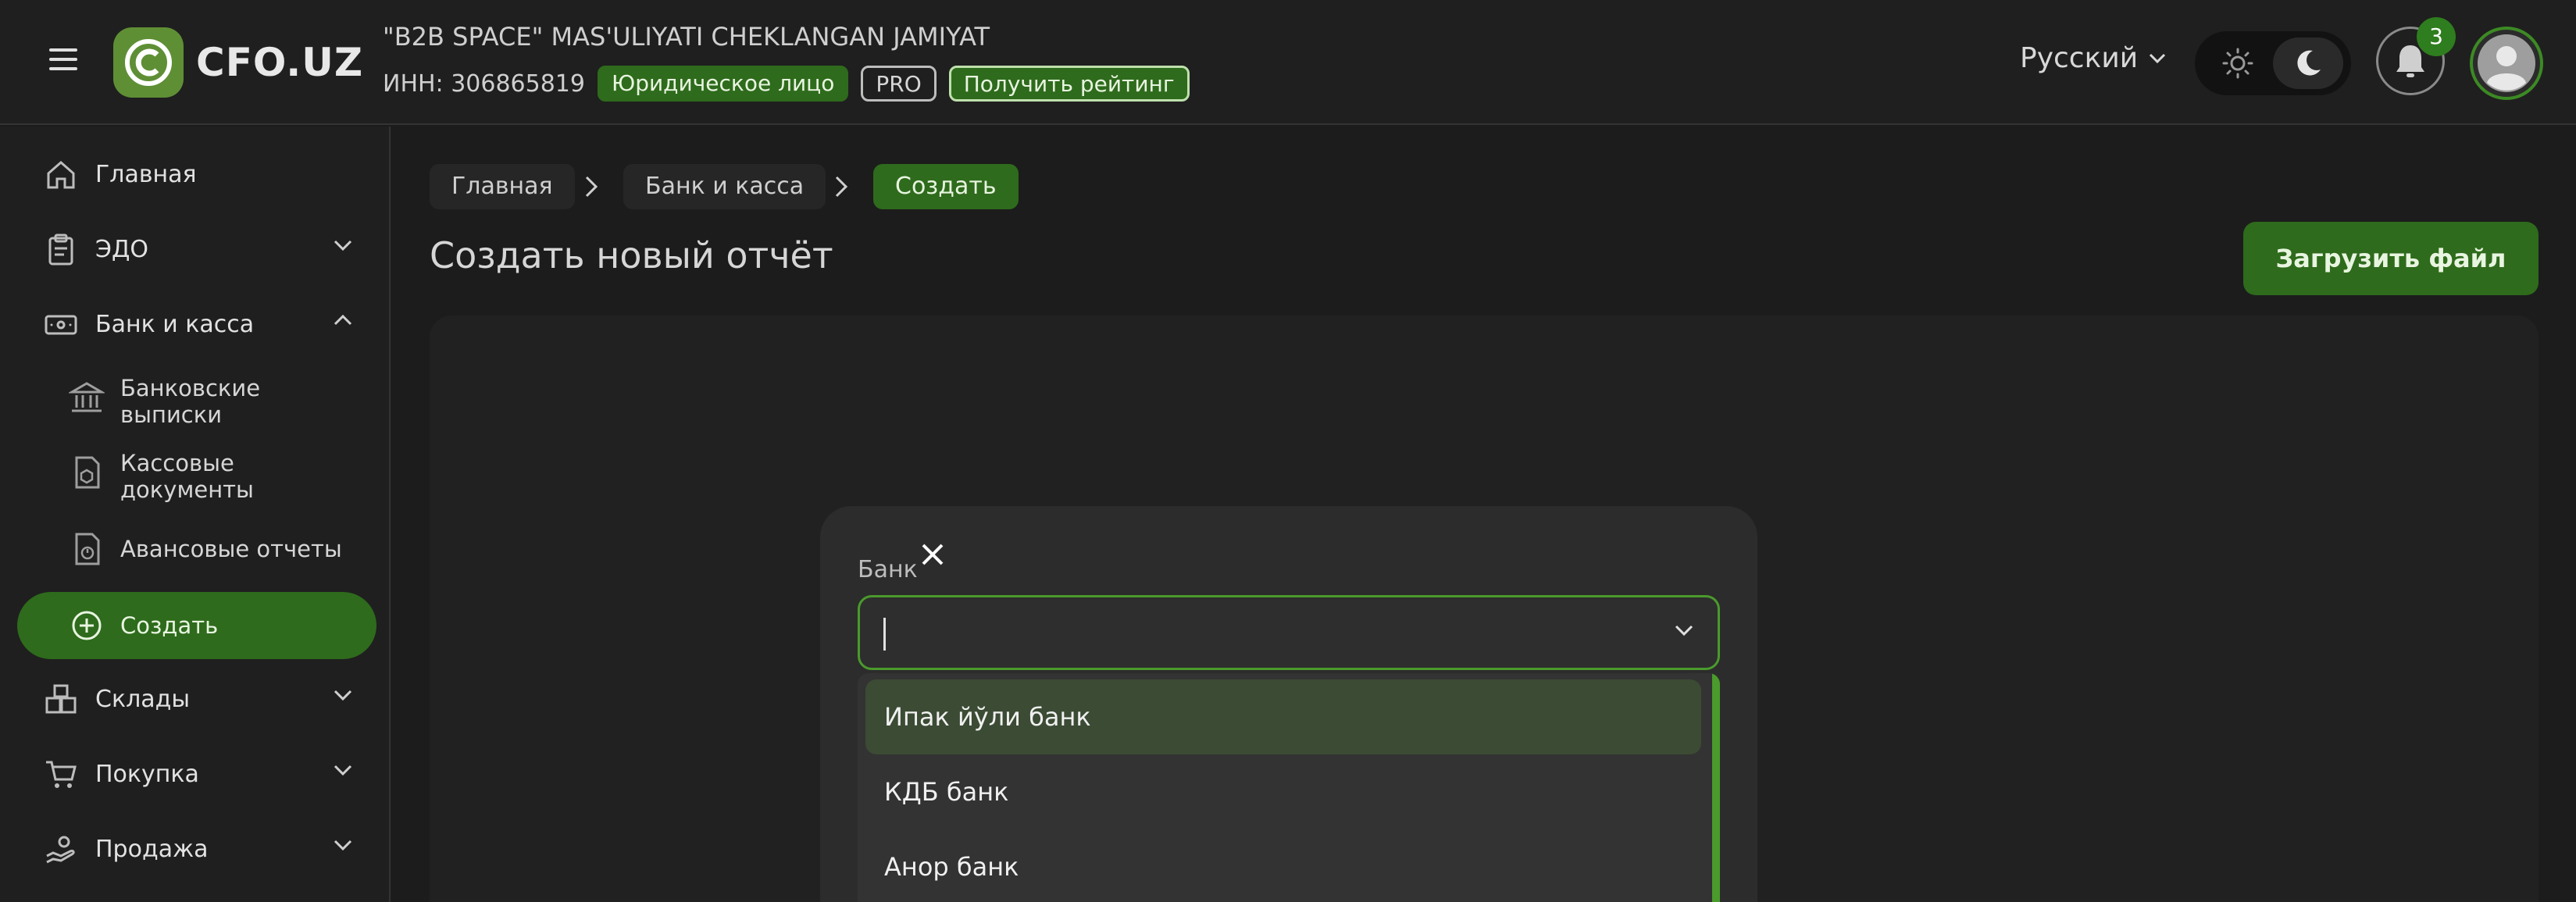 The width and height of the screenshot is (2576, 902). Describe the element at coordinates (1069, 84) in the screenshot. I see `get-rating-button: Получить рейтинг` at that location.